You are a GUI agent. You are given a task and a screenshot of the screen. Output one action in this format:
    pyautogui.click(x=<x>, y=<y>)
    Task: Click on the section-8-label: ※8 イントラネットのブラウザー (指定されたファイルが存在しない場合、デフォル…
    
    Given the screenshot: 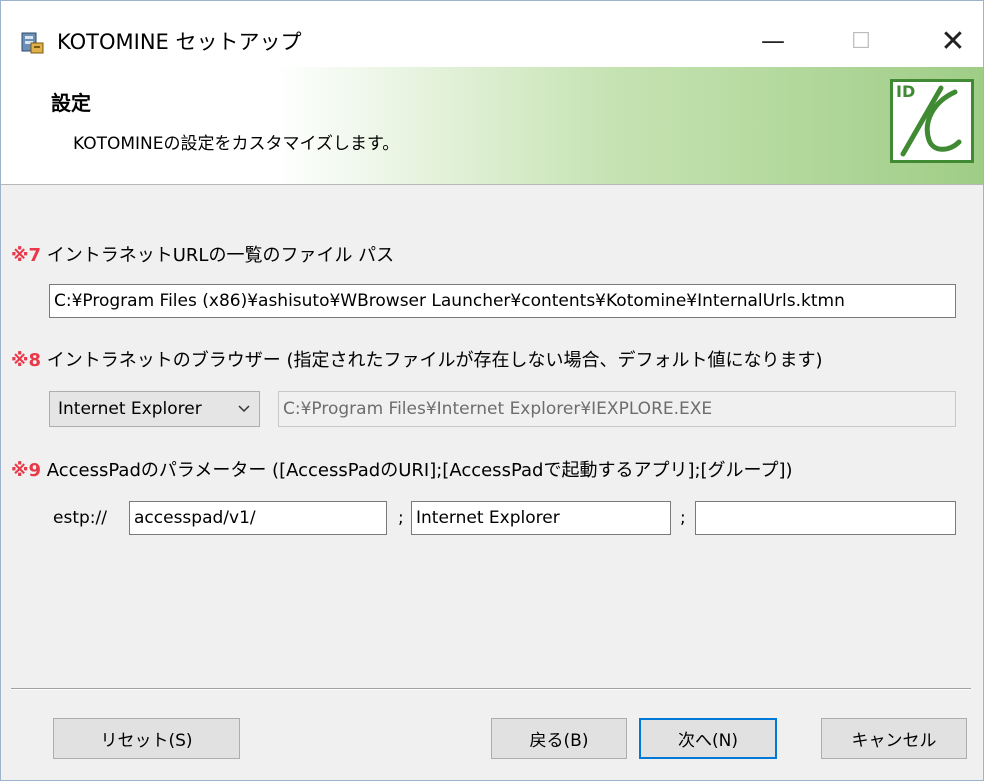 What is the action you would take?
    pyautogui.click(x=417, y=359)
    